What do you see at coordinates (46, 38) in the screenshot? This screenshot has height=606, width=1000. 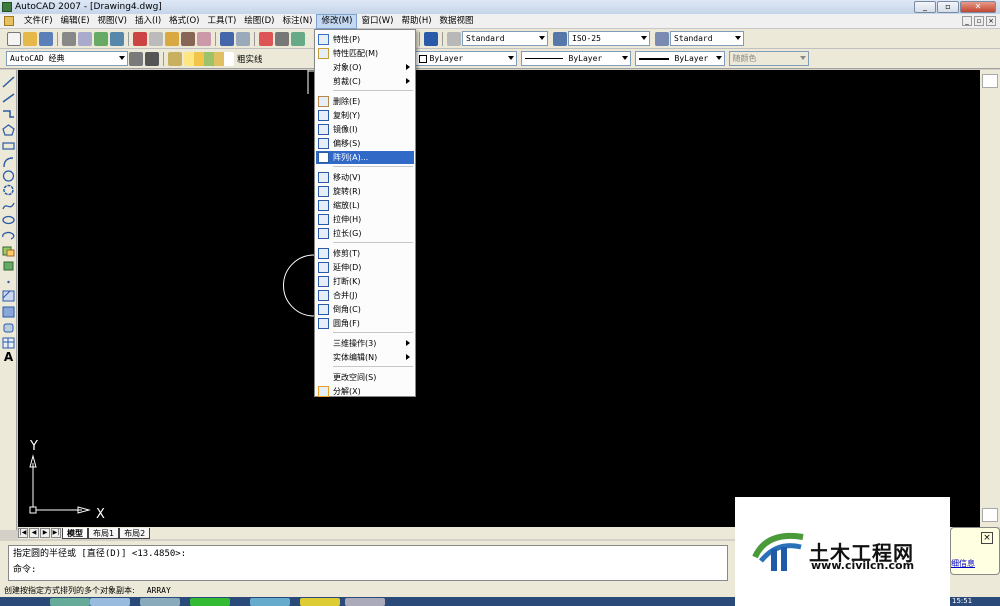 I see `save-icon` at bounding box center [46, 38].